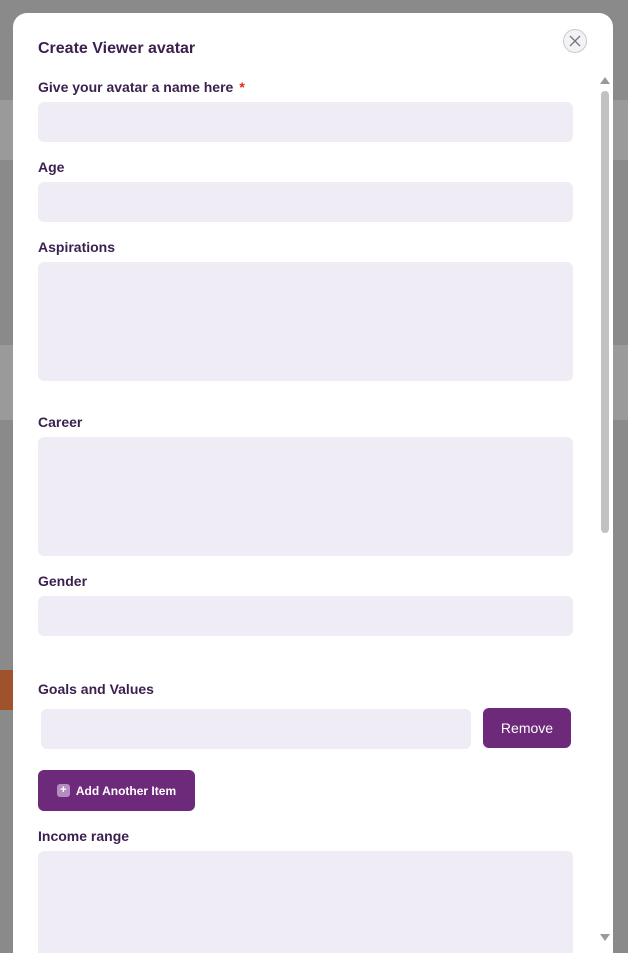  I want to click on career-textarea, so click(305, 496).